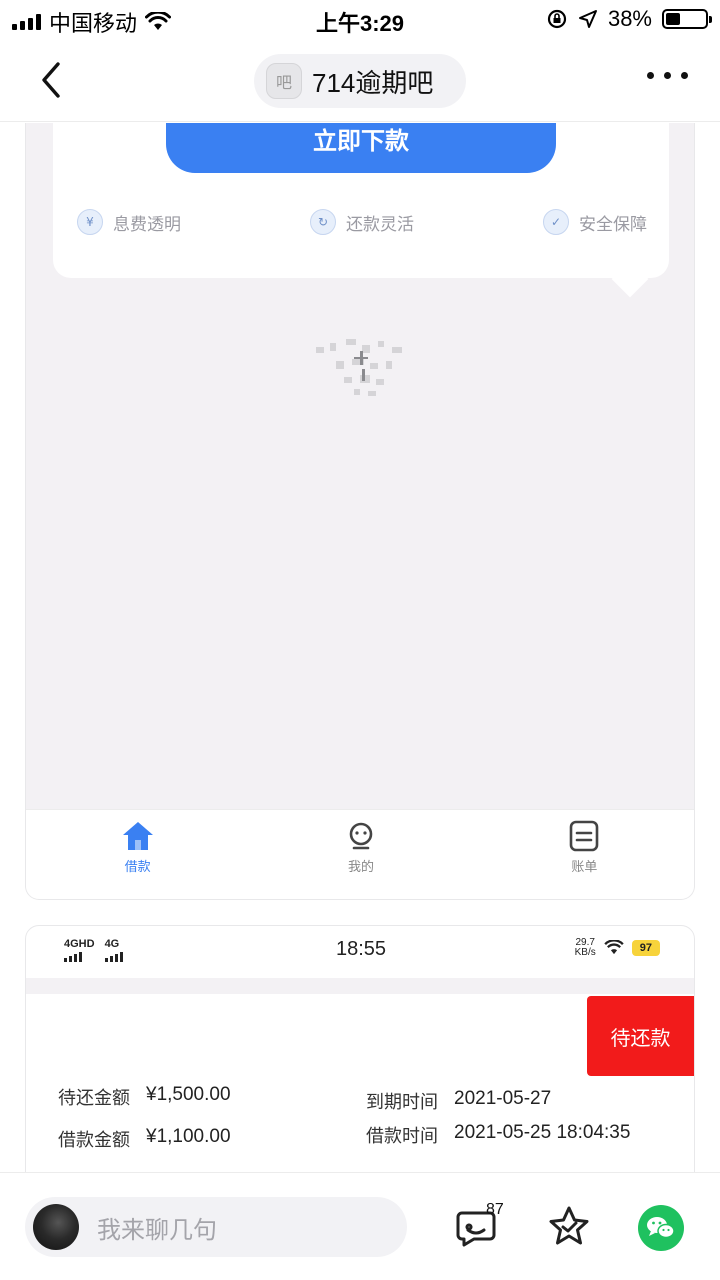 The width and height of the screenshot is (720, 1280). I want to click on net-speed-unit: KB/s, so click(585, 952).